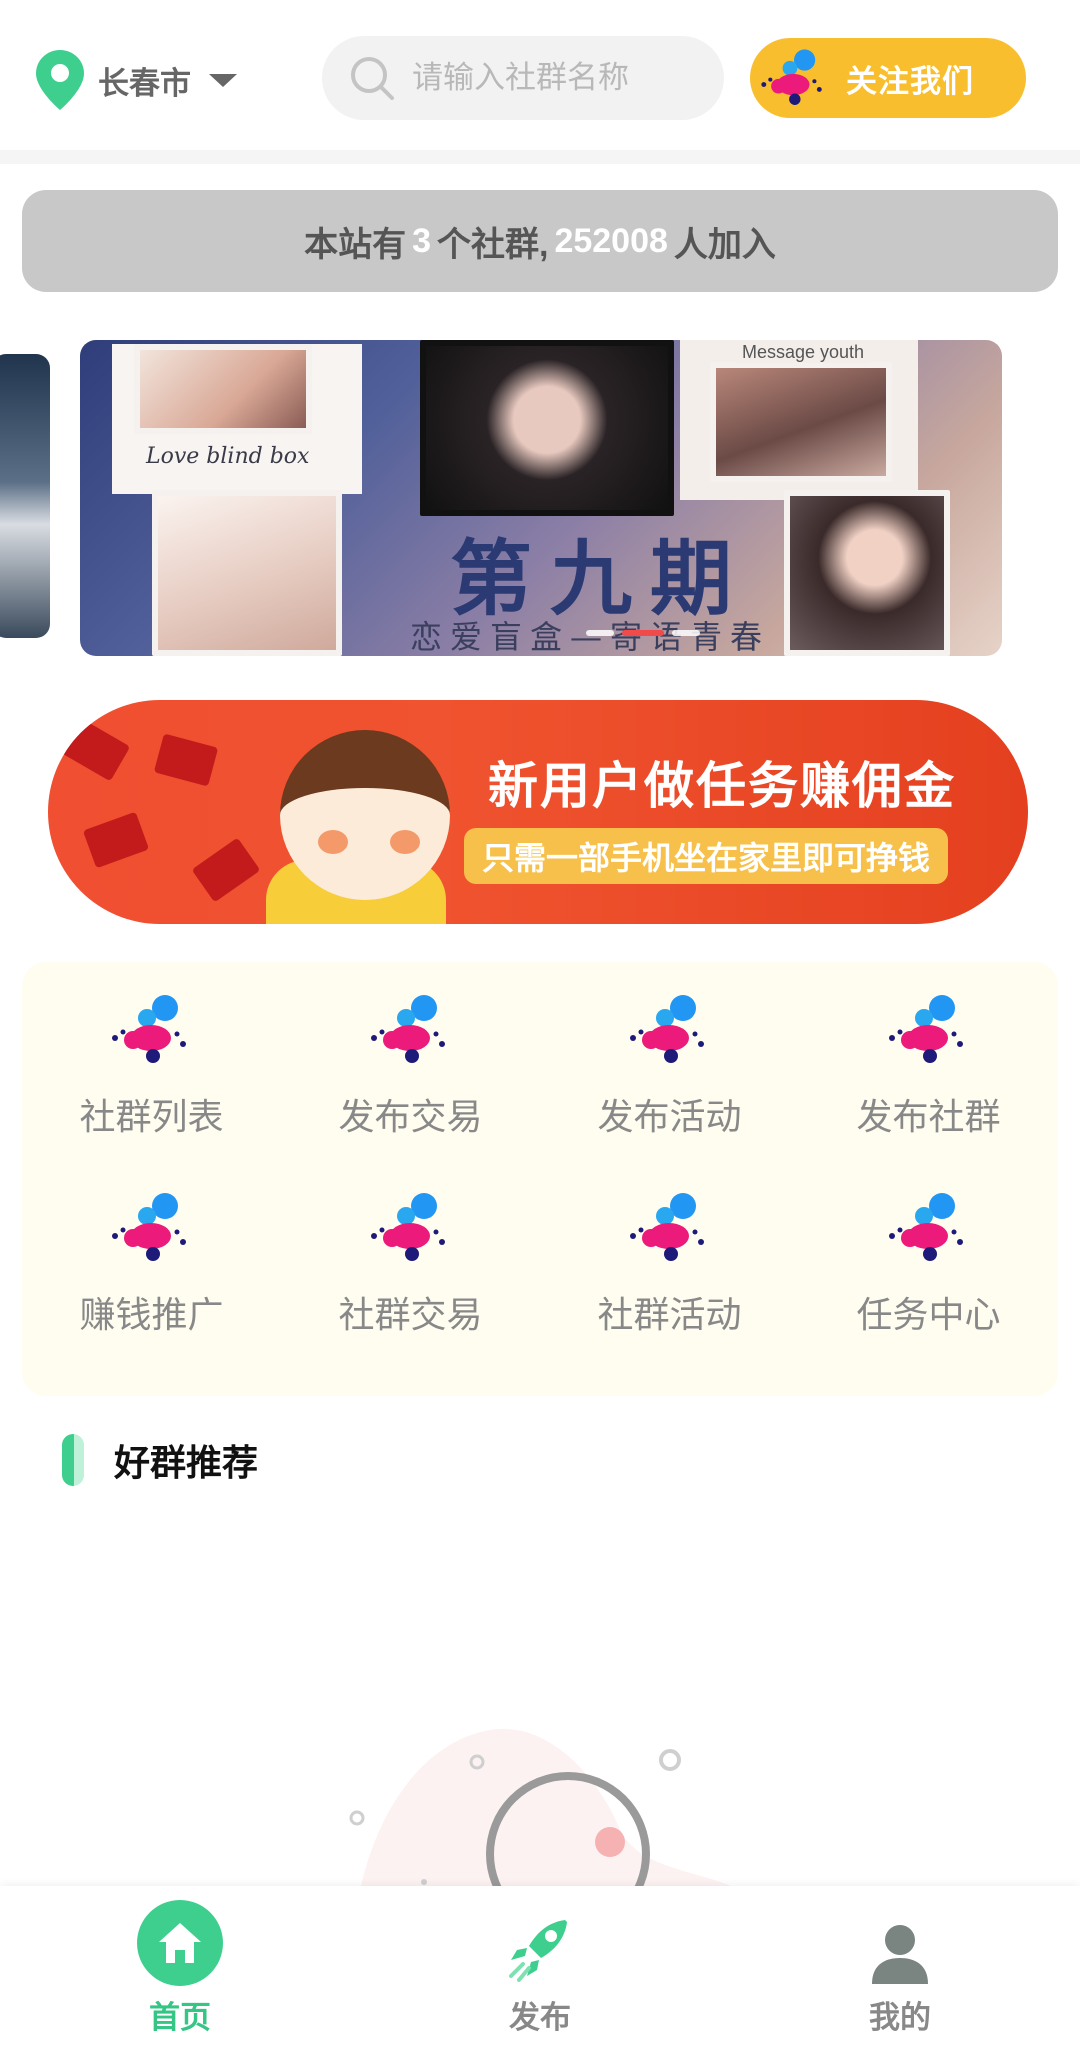  Describe the element at coordinates (724, 244) in the screenshot. I see `stats-suffix: 人加入` at that location.